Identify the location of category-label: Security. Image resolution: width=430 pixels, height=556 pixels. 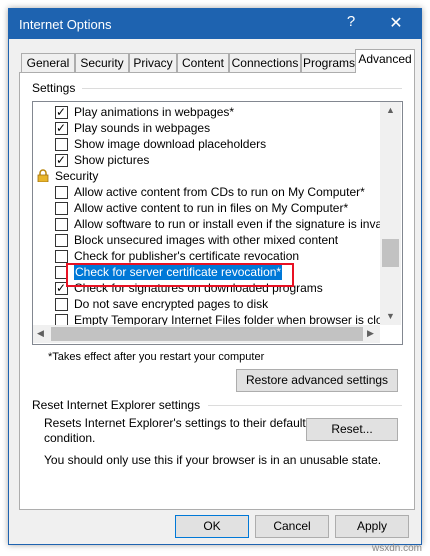
(77, 176).